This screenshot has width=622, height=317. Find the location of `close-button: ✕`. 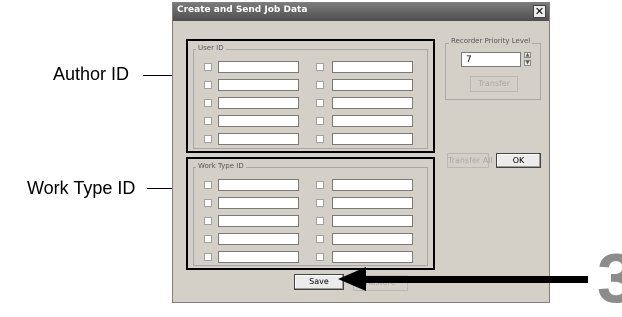

close-button: ✕ is located at coordinates (539, 11).